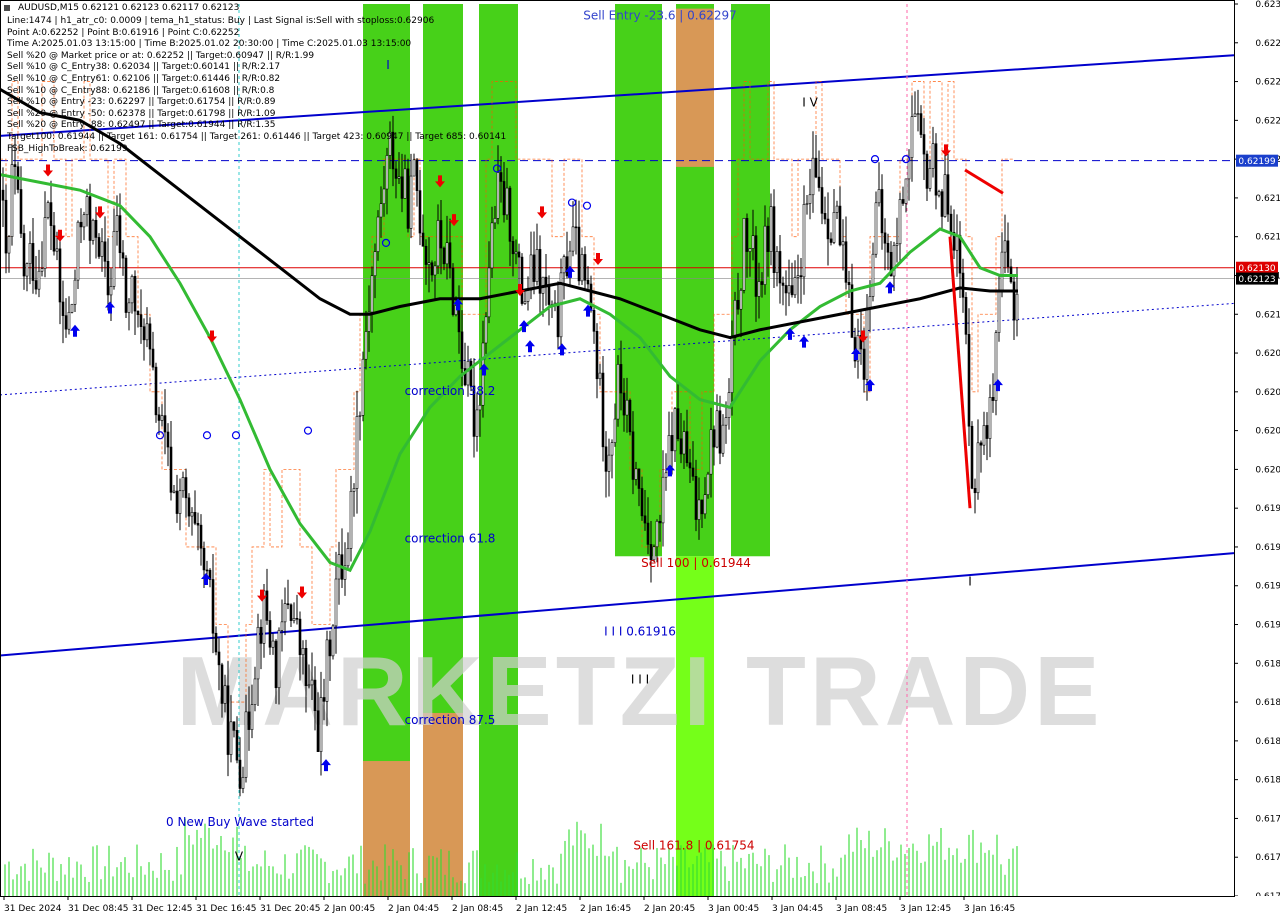  Describe the element at coordinates (262, 595) in the screenshot. I see `sell-arrow-icon` at that location.